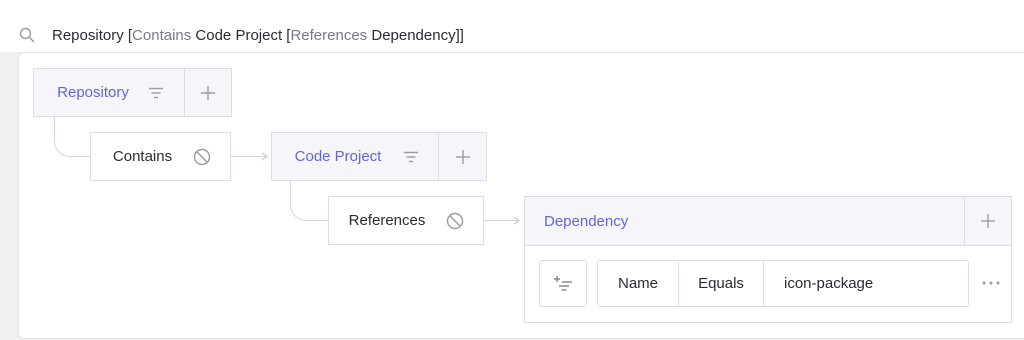 Image resolution: width=1024 pixels, height=340 pixels. I want to click on entity-node-code-project: Code Project, so click(379, 156).